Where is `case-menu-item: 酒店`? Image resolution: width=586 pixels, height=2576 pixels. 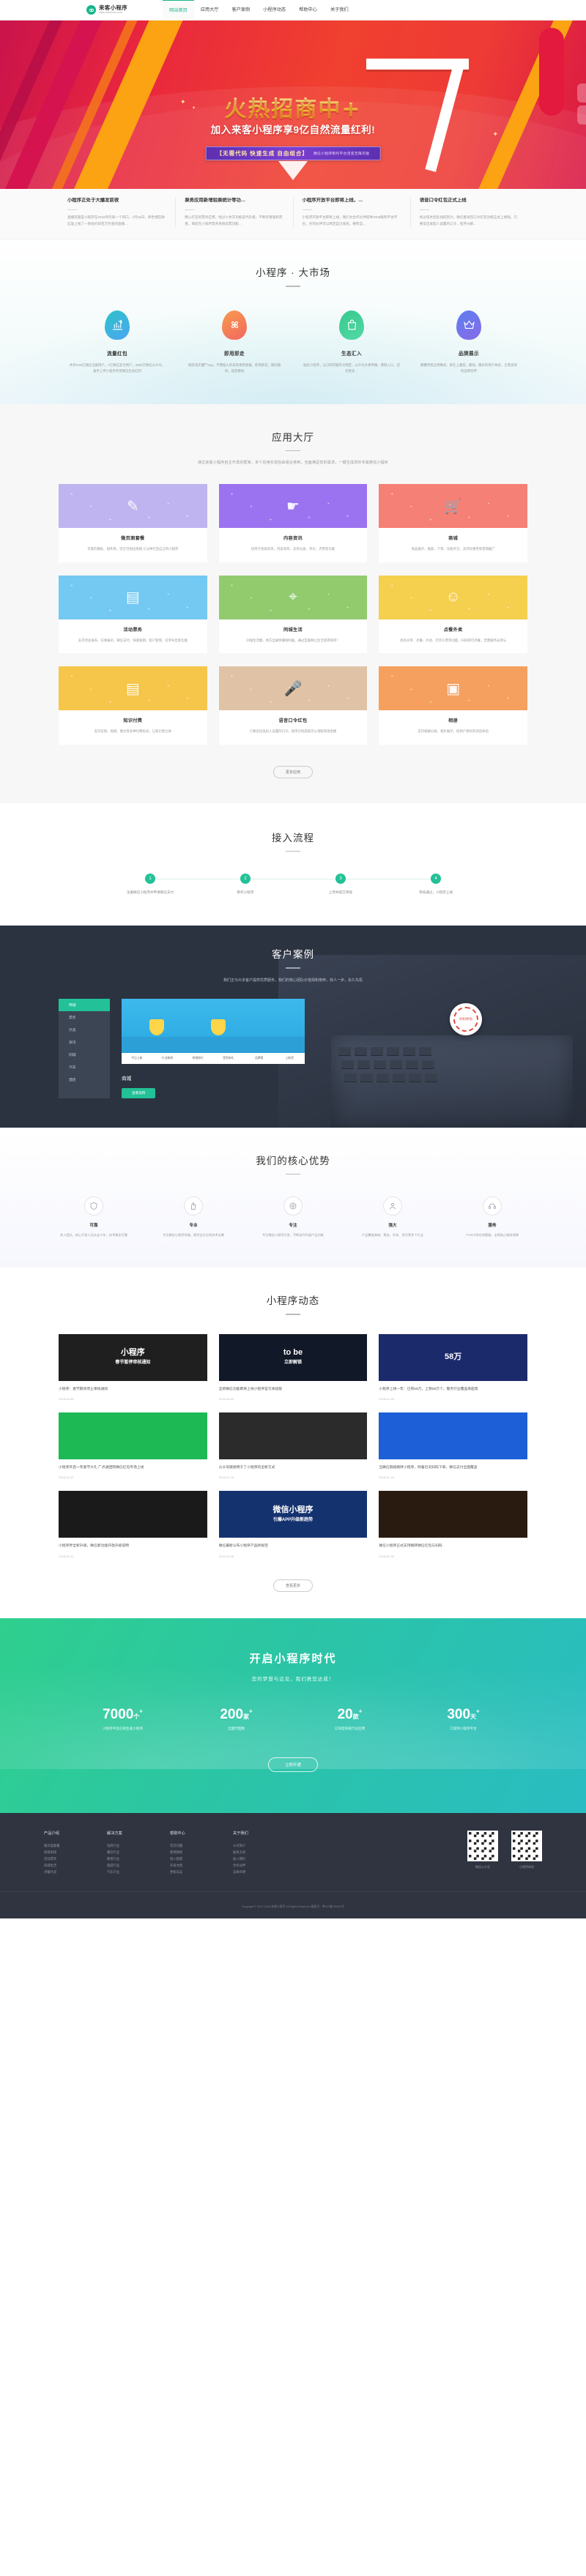
case-menu-item: 酒店 is located at coordinates (85, 1079).